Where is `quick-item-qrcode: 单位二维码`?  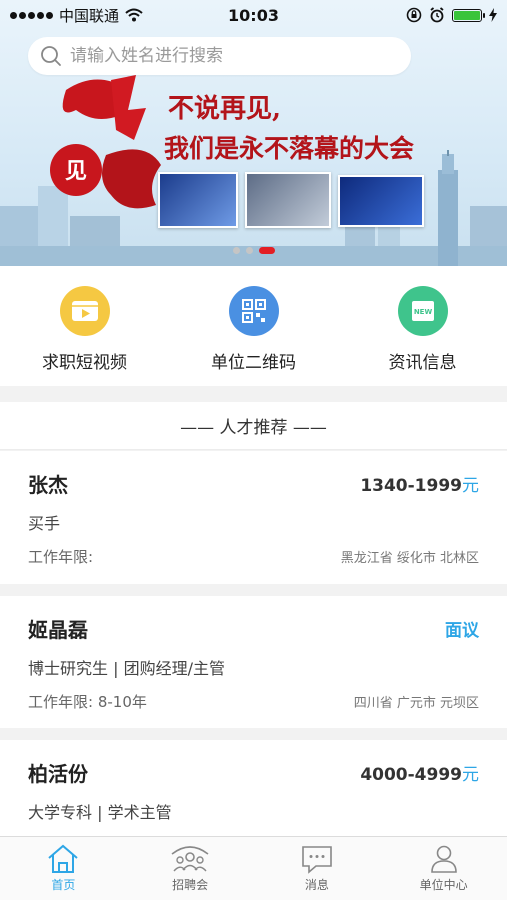
quick-item-qrcode: 单位二维码 is located at coordinates (253, 326).